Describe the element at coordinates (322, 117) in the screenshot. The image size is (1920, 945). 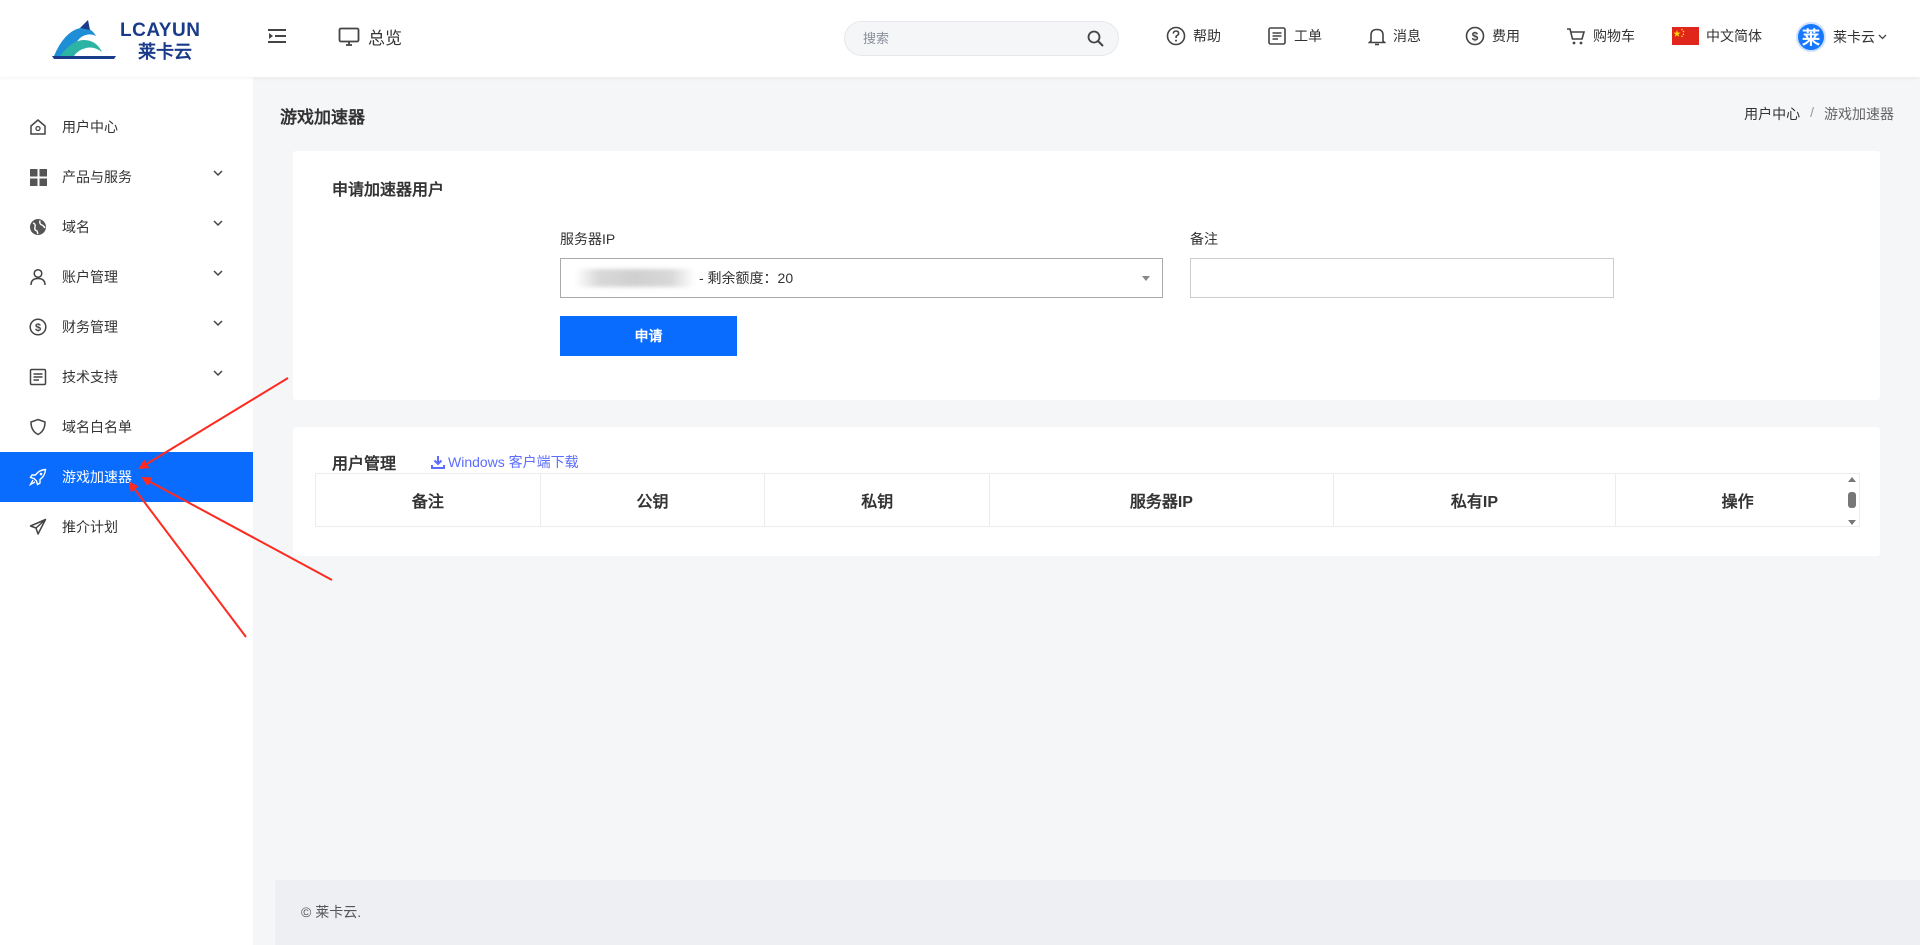
I see `page-title: 游戏加速器` at that location.